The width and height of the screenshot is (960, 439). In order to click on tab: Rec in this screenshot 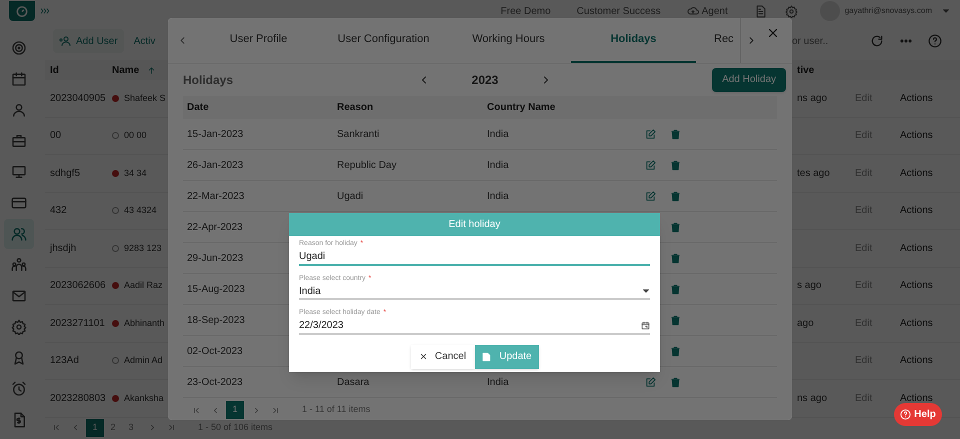, I will do `click(718, 40)`.